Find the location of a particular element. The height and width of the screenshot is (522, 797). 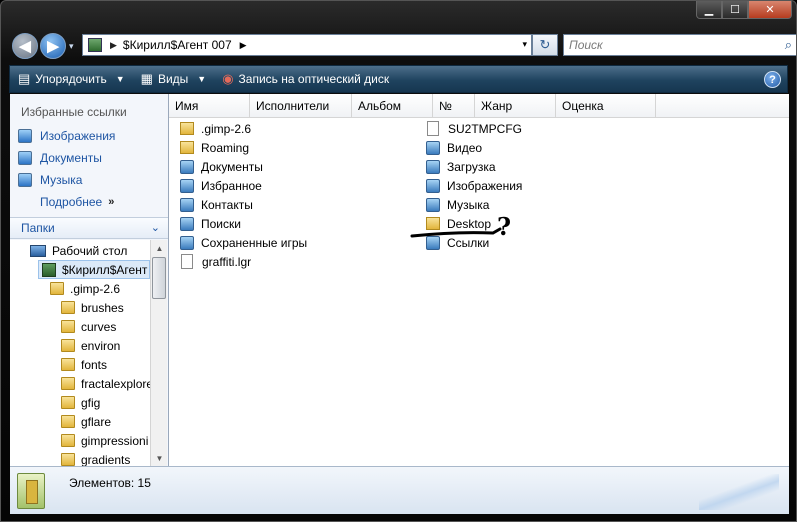

tree-item-folder: gradients is located at coordinates (95, 458).